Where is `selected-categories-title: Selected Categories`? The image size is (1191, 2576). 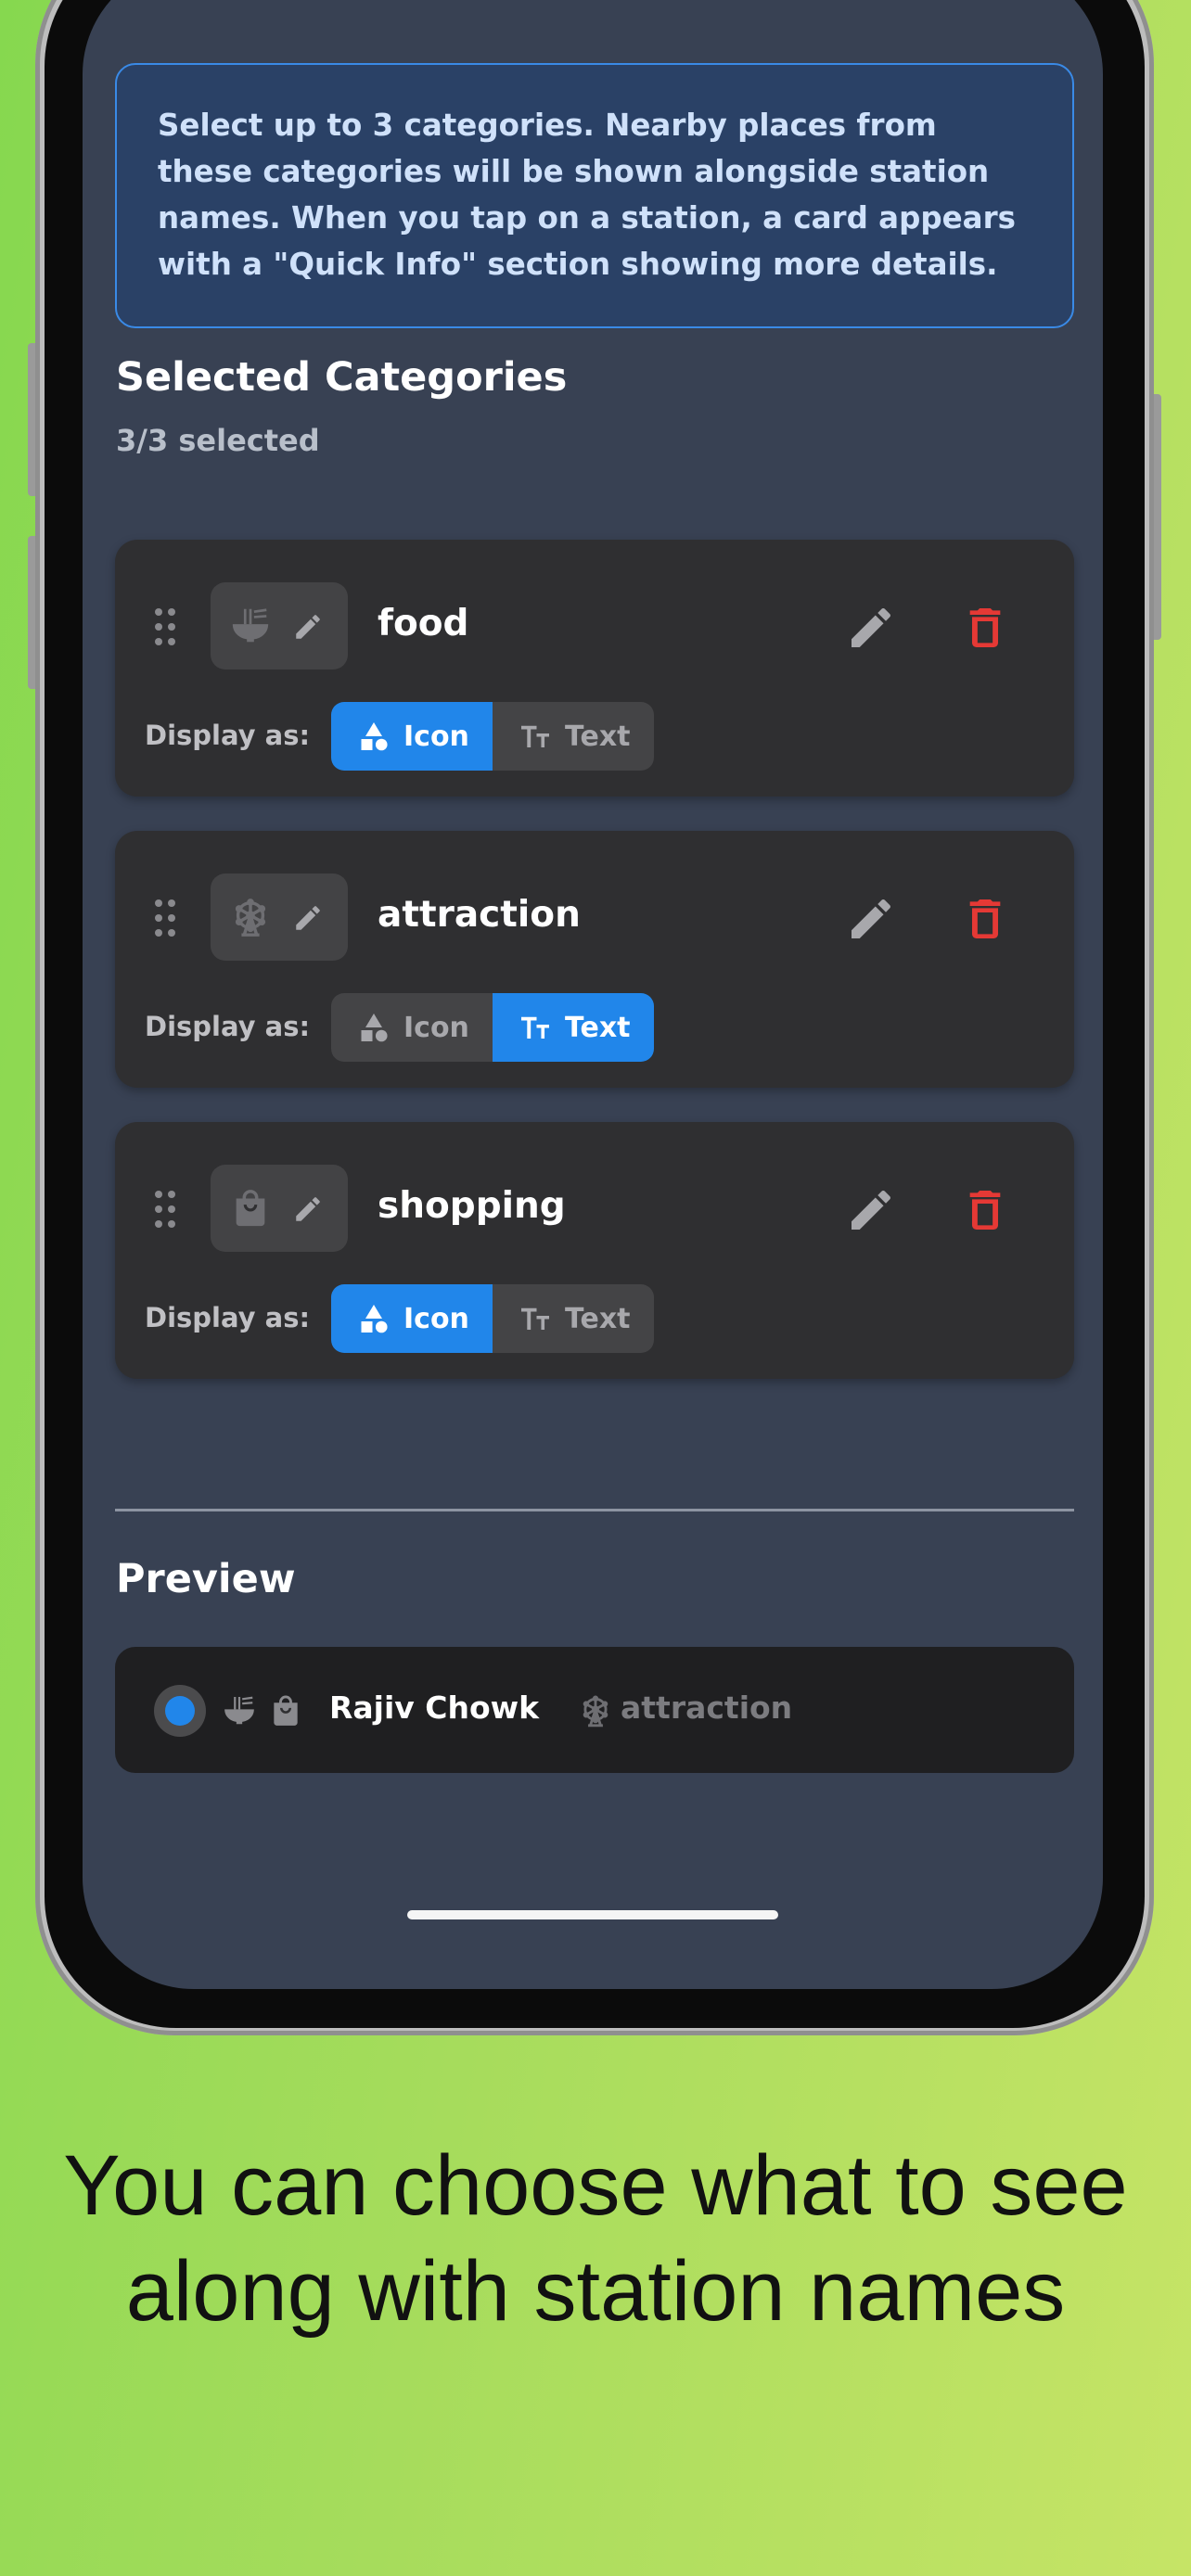
selected-categories-title: Selected Categories is located at coordinates (342, 378).